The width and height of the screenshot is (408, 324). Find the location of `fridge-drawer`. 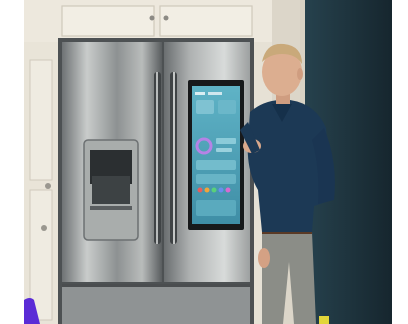

fridge-drawer is located at coordinates (156, 304).